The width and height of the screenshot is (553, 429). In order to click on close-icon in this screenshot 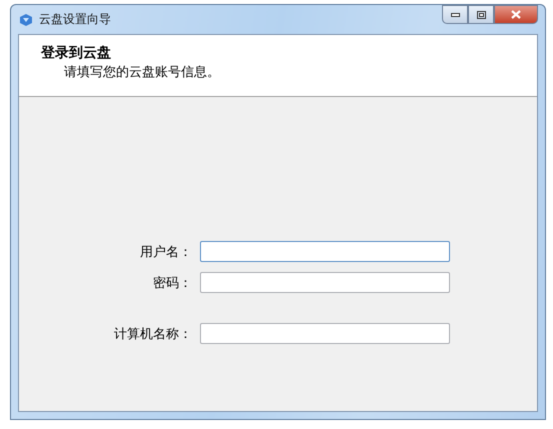, I will do `click(516, 14)`.